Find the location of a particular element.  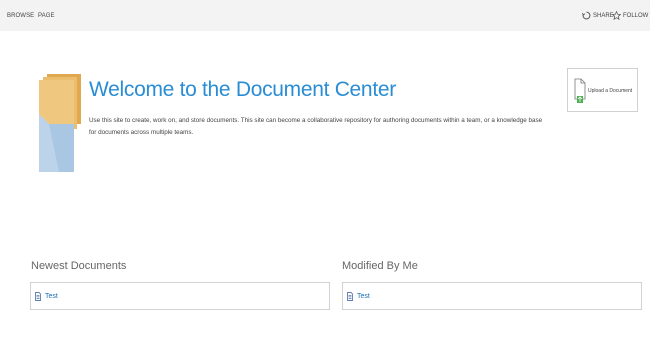

upload-document-icon is located at coordinates (580, 90).